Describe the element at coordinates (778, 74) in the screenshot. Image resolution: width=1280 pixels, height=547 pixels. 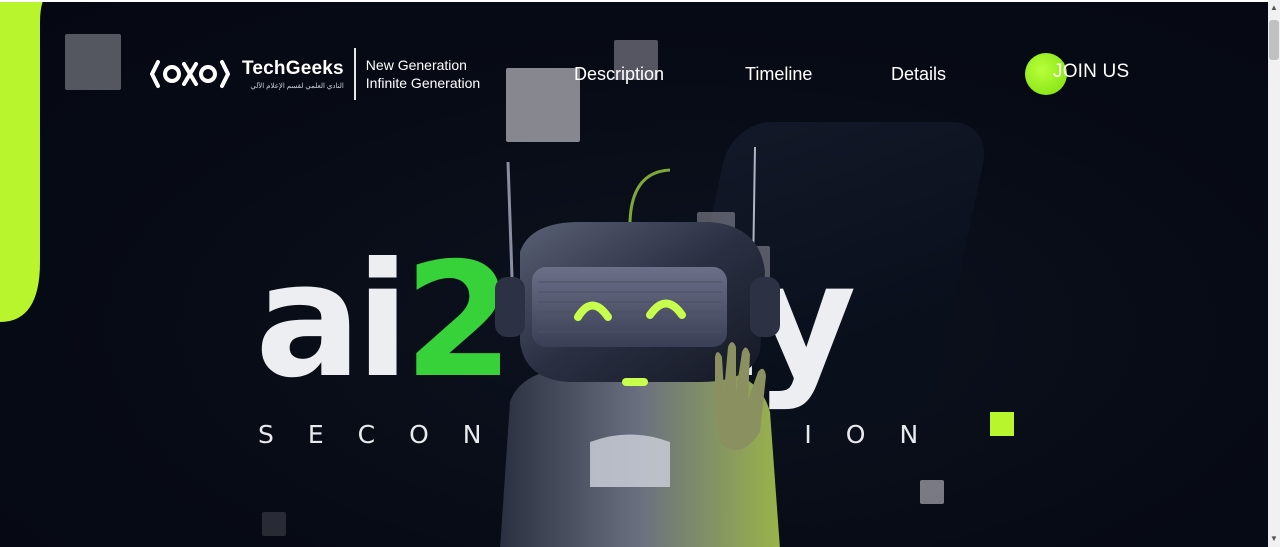
I see `nav-timeline: Timeline` at that location.